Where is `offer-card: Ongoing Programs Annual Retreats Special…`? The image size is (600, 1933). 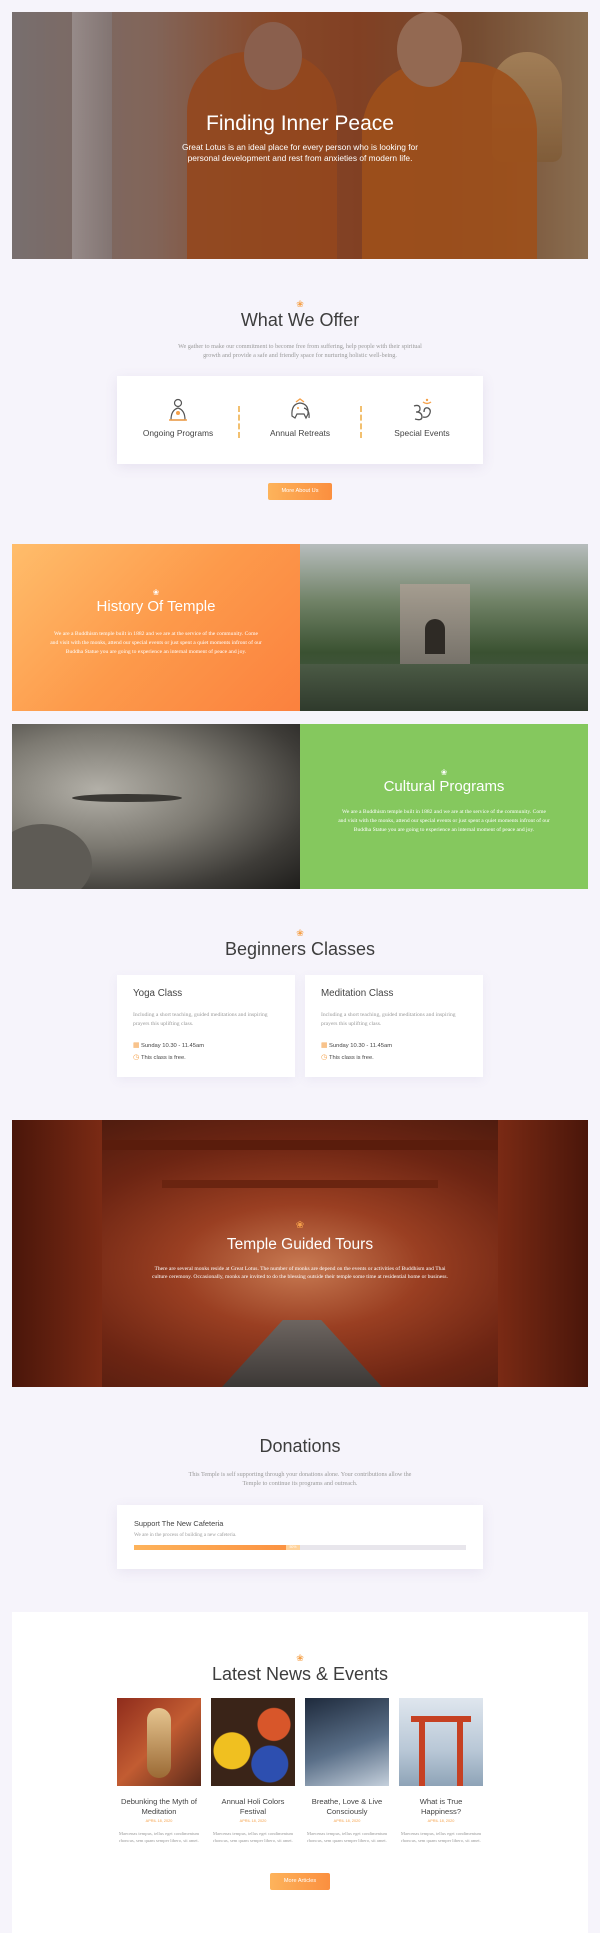 offer-card: Ongoing Programs Annual Retreats Special… is located at coordinates (300, 420).